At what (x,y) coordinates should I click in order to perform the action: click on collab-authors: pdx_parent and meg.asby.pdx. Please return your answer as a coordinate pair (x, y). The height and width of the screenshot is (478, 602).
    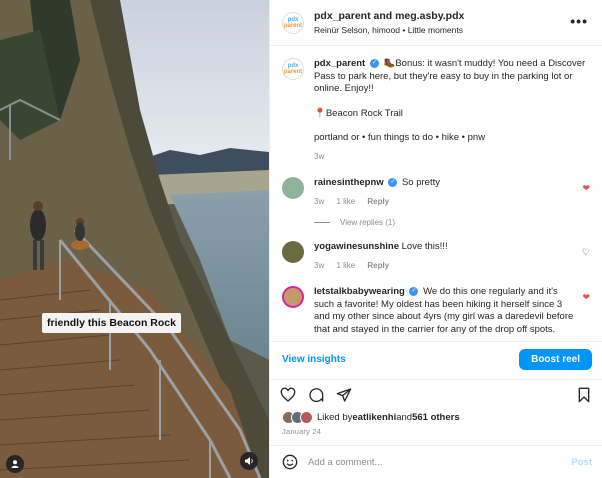
    Looking at the image, I should click on (389, 16).